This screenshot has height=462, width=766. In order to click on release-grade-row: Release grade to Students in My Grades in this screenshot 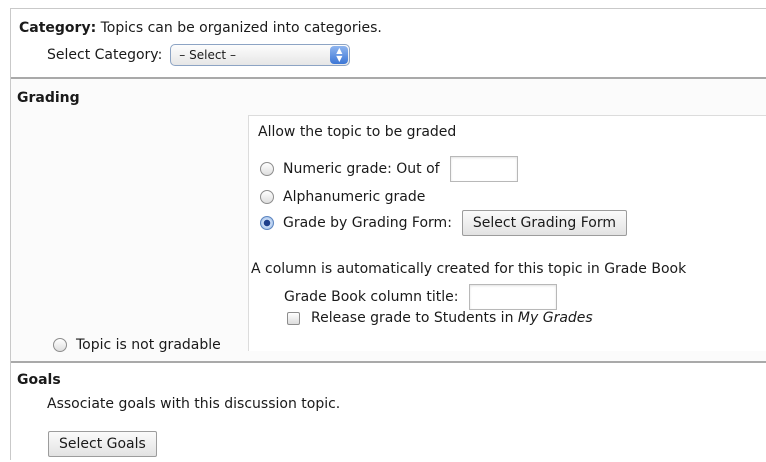, I will do `click(440, 318)`.